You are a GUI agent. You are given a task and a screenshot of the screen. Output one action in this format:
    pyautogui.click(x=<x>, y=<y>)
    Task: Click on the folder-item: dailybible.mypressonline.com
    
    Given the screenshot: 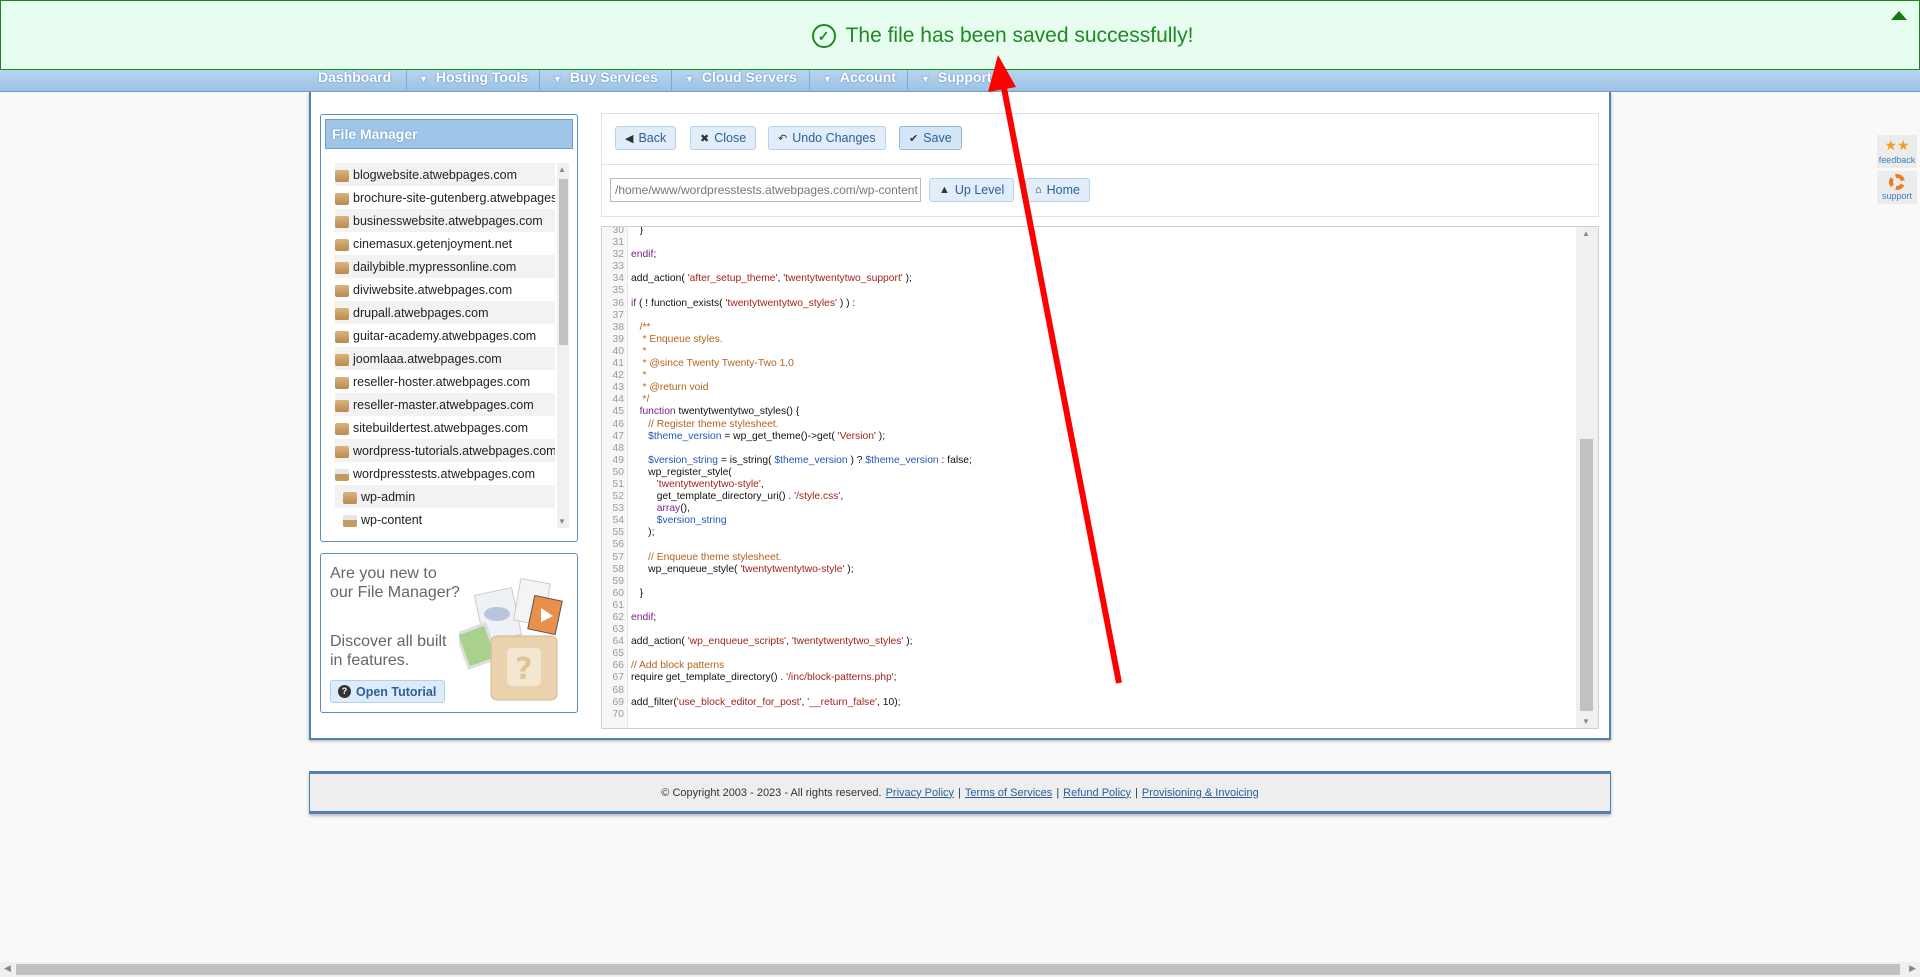 What is the action you would take?
    pyautogui.click(x=445, y=266)
    